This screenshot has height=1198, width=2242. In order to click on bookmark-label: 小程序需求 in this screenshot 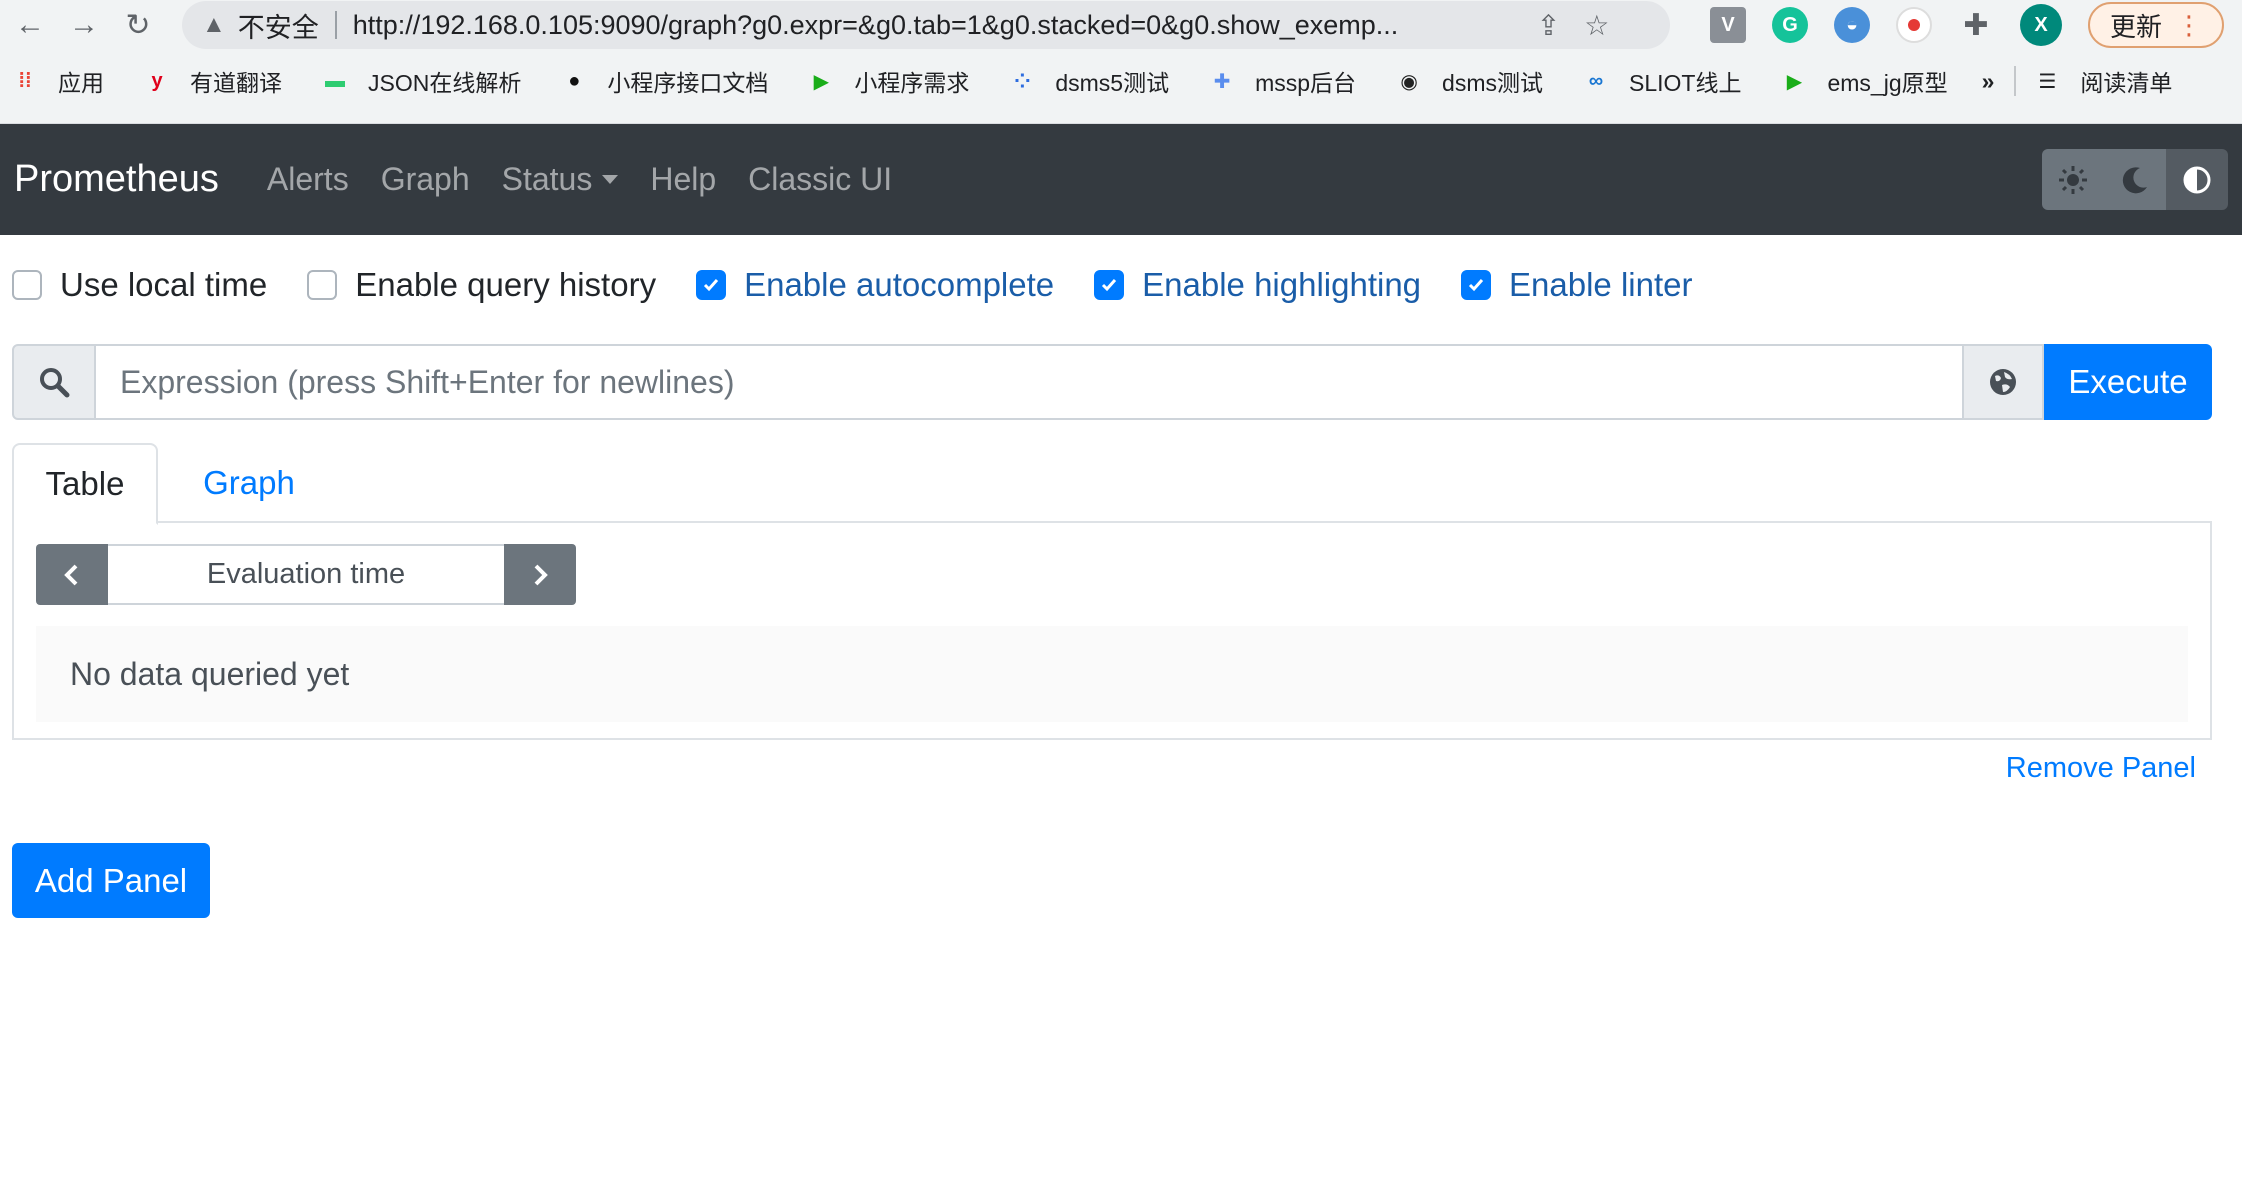, I will do `click(912, 83)`.